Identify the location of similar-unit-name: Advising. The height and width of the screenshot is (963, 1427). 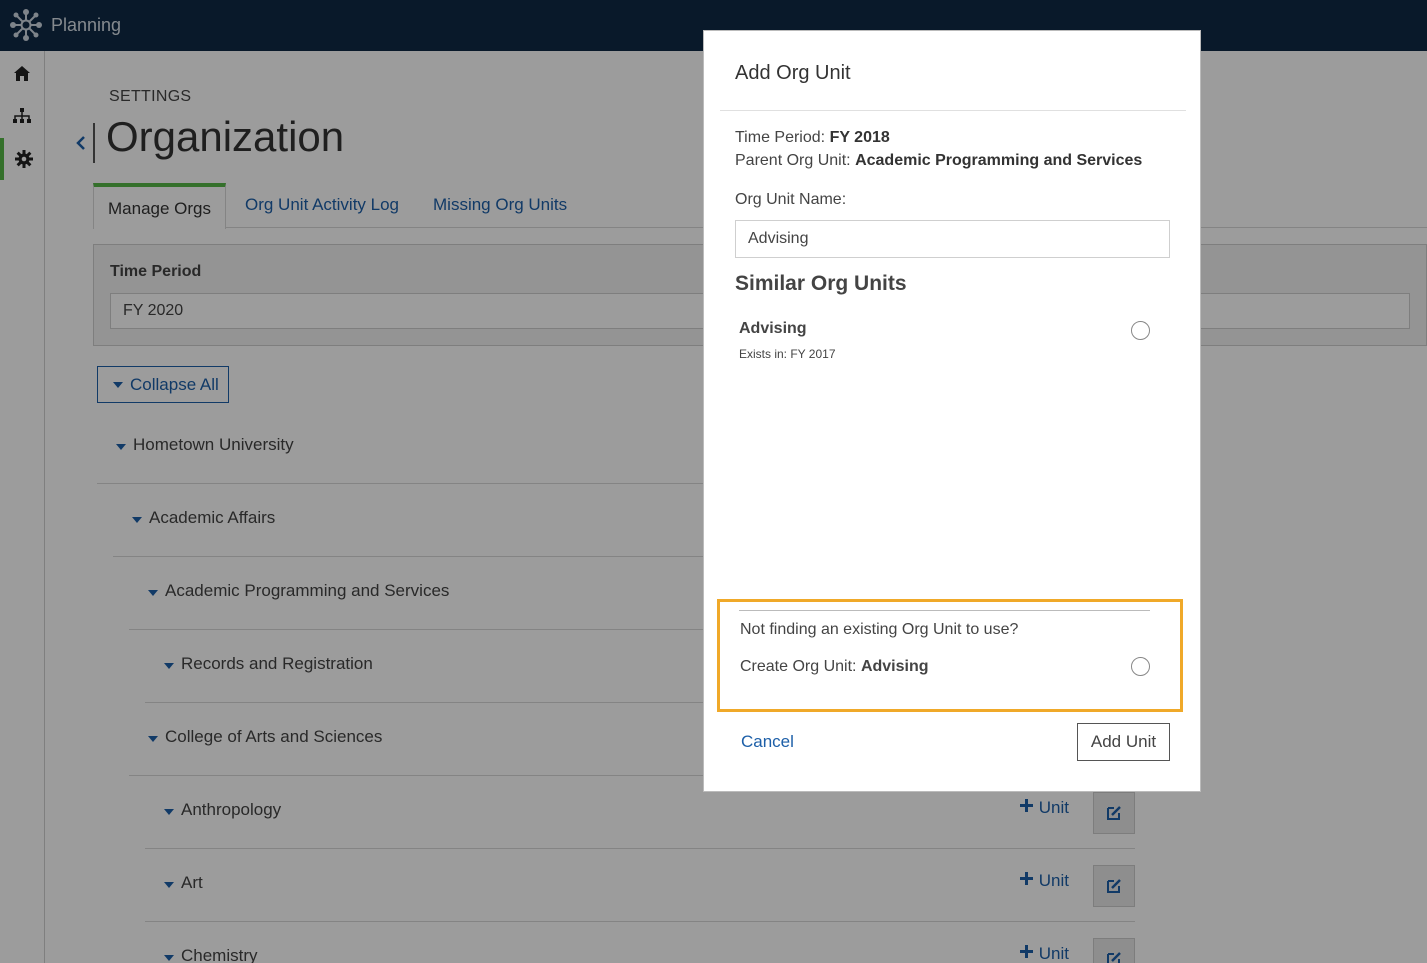
(773, 328).